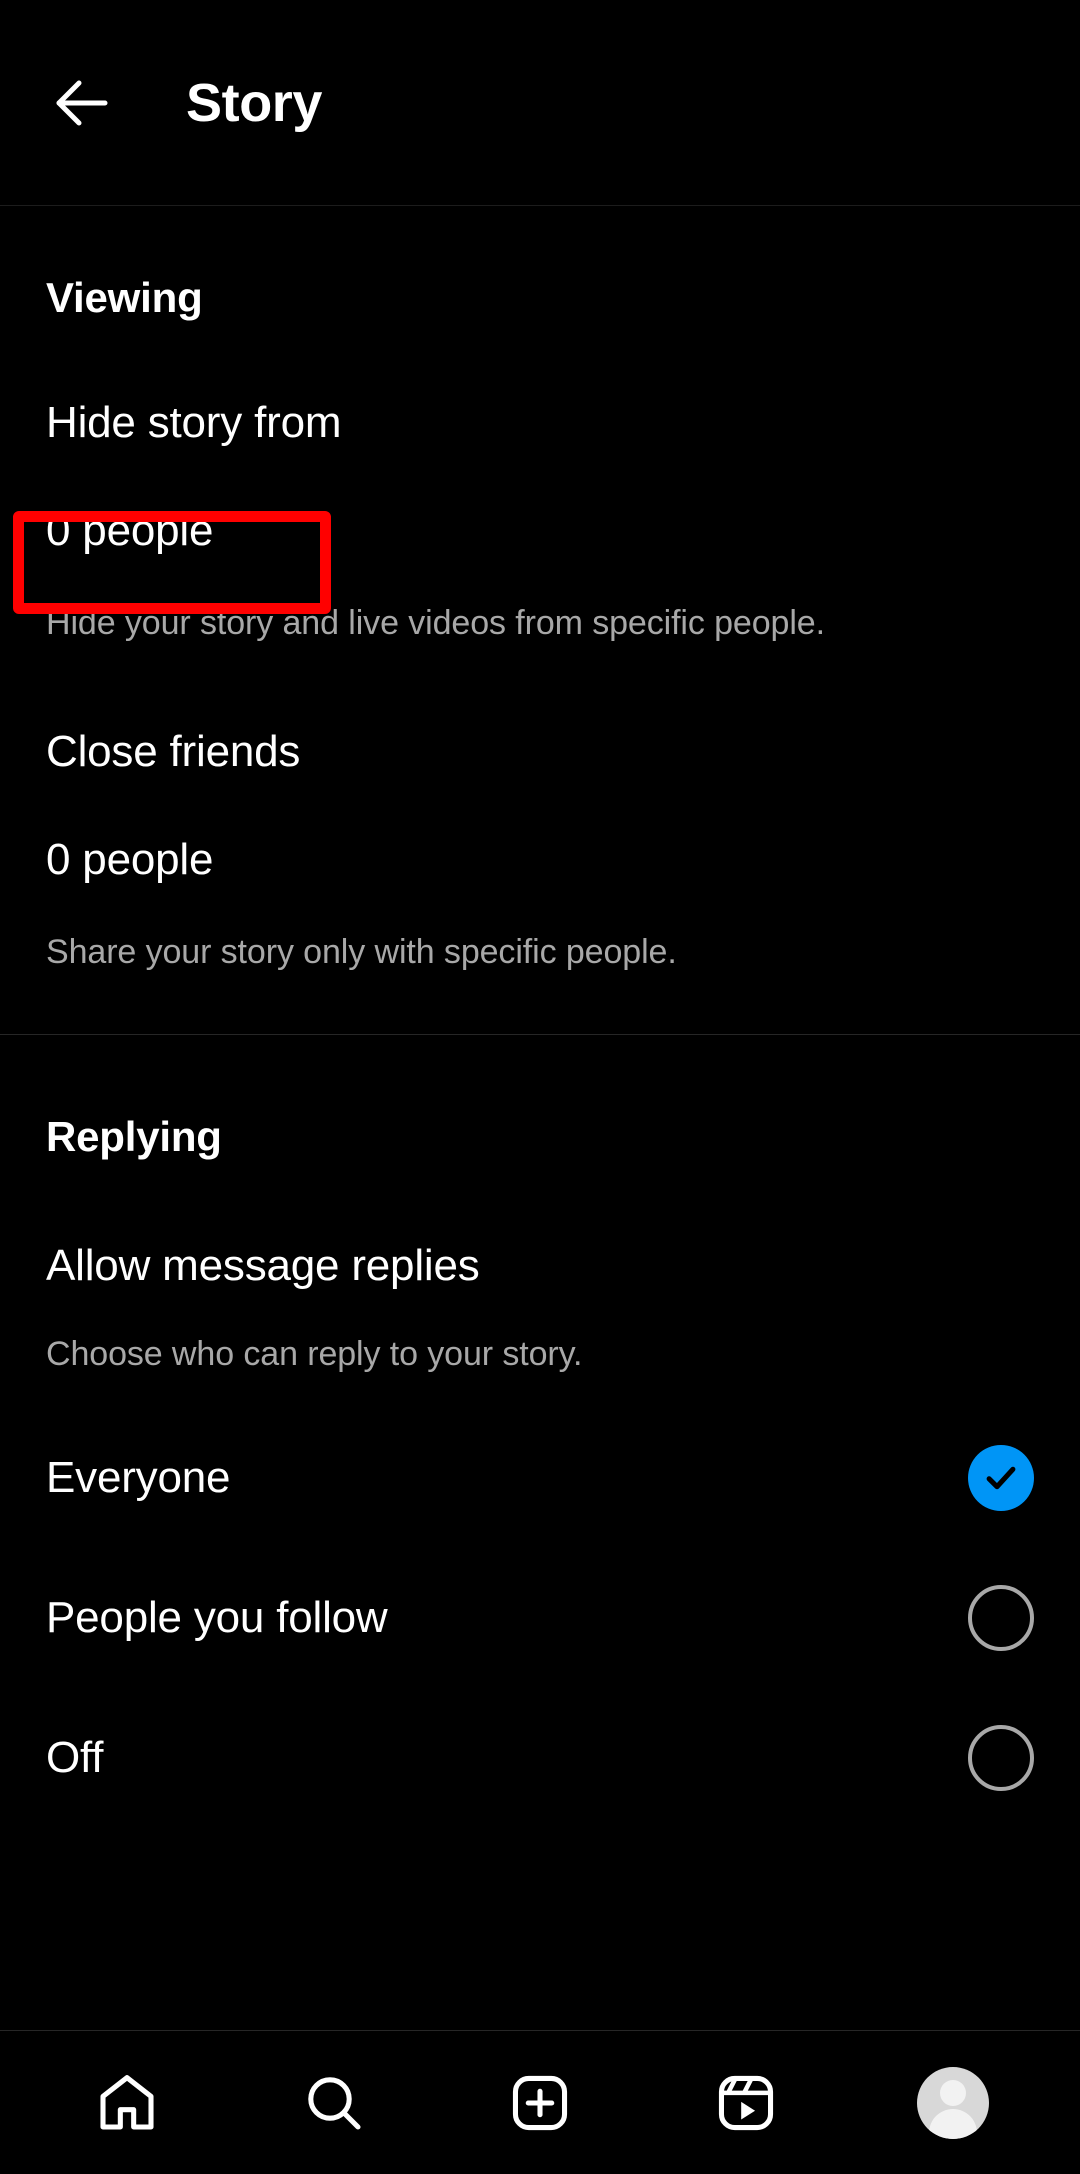  Describe the element at coordinates (540, 1098) in the screenshot. I see `section-replying: Replying` at that location.